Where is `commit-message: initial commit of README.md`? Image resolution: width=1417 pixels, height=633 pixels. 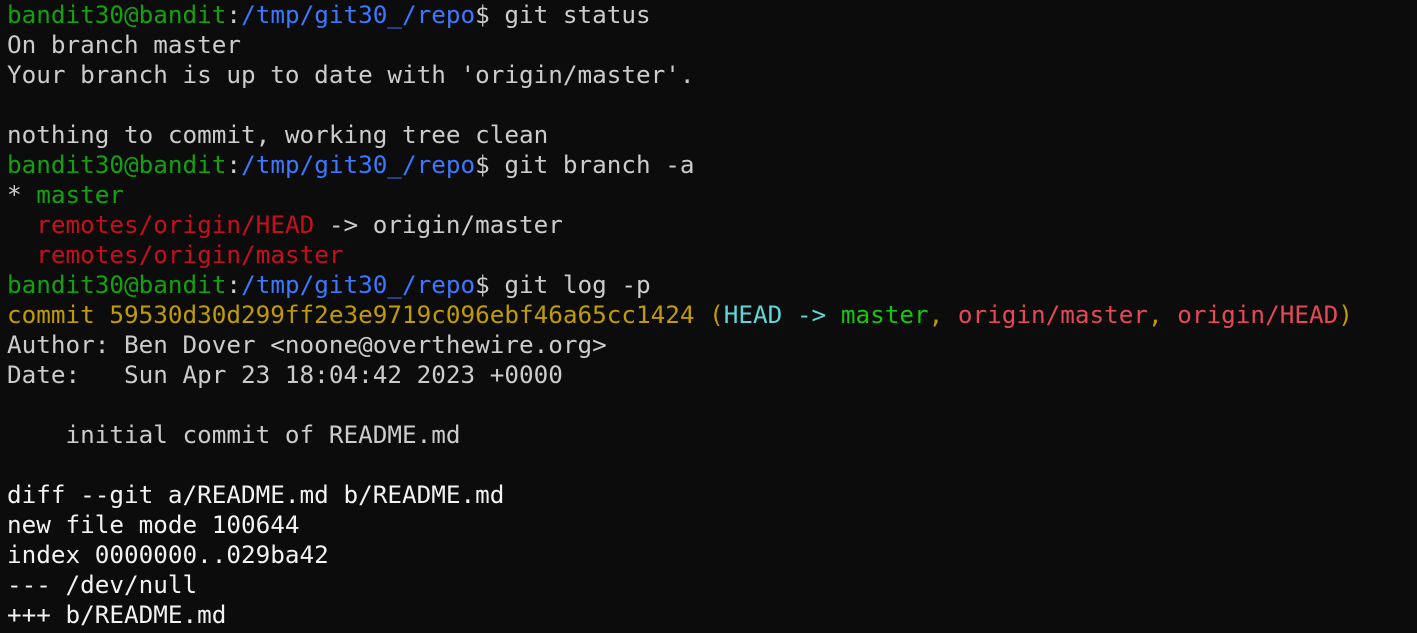 commit-message: initial commit of README.md is located at coordinates (234, 434).